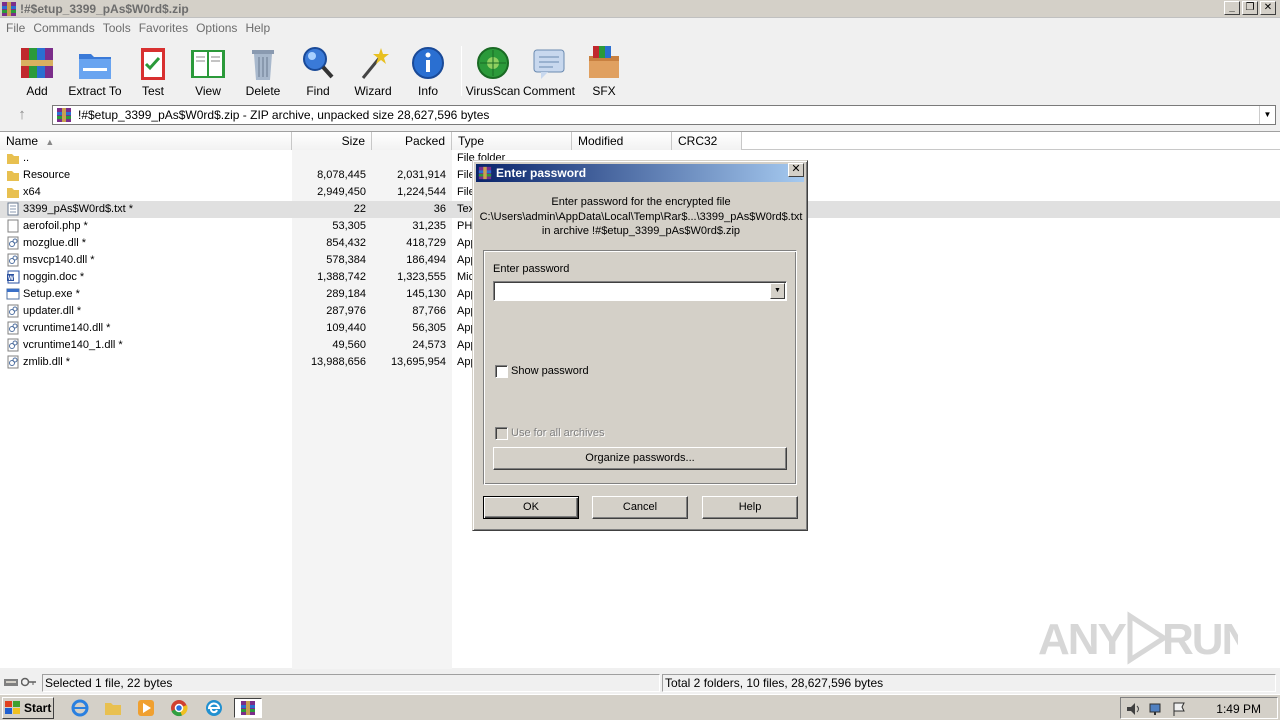 This screenshot has width=1280, height=720. I want to click on column-packed: Packed, so click(412, 141).